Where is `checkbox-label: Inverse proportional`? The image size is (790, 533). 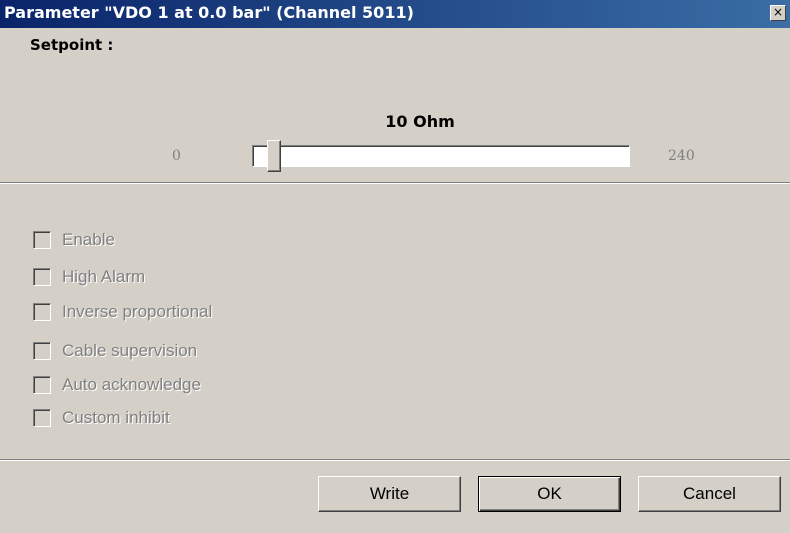
checkbox-label: Inverse proportional is located at coordinates (137, 311).